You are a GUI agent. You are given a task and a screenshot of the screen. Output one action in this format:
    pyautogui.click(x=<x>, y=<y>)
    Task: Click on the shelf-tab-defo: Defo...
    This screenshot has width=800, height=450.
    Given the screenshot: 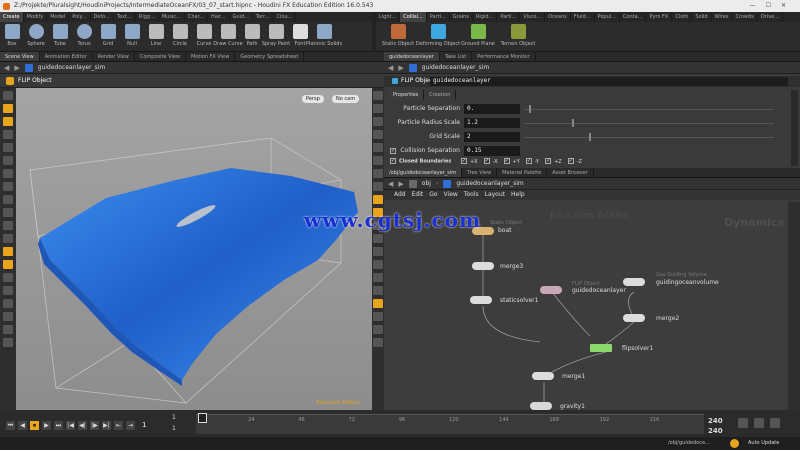 What is the action you would take?
    pyautogui.click(x=102, y=17)
    